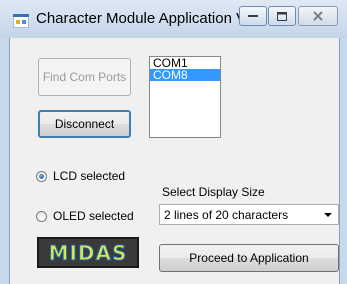 This screenshot has width=347, height=284. I want to click on radio-unchecked-icon, so click(41, 216).